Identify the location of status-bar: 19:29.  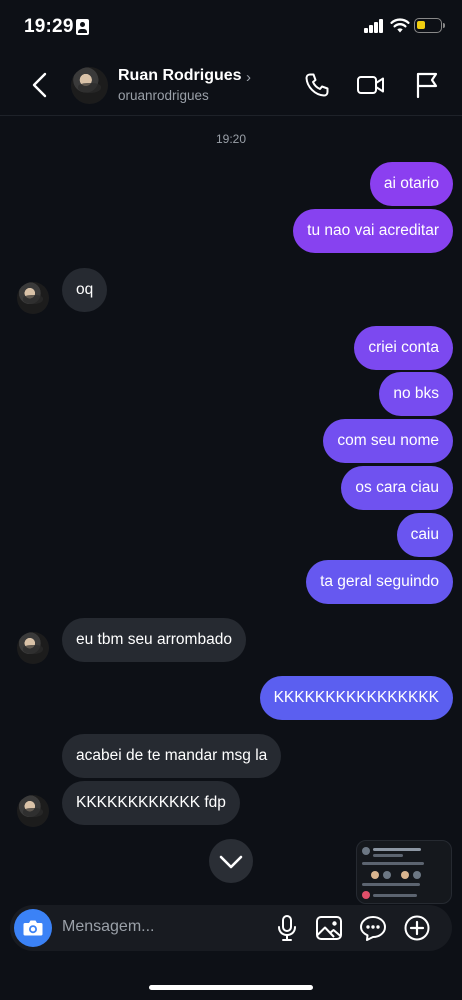
(231, 28).